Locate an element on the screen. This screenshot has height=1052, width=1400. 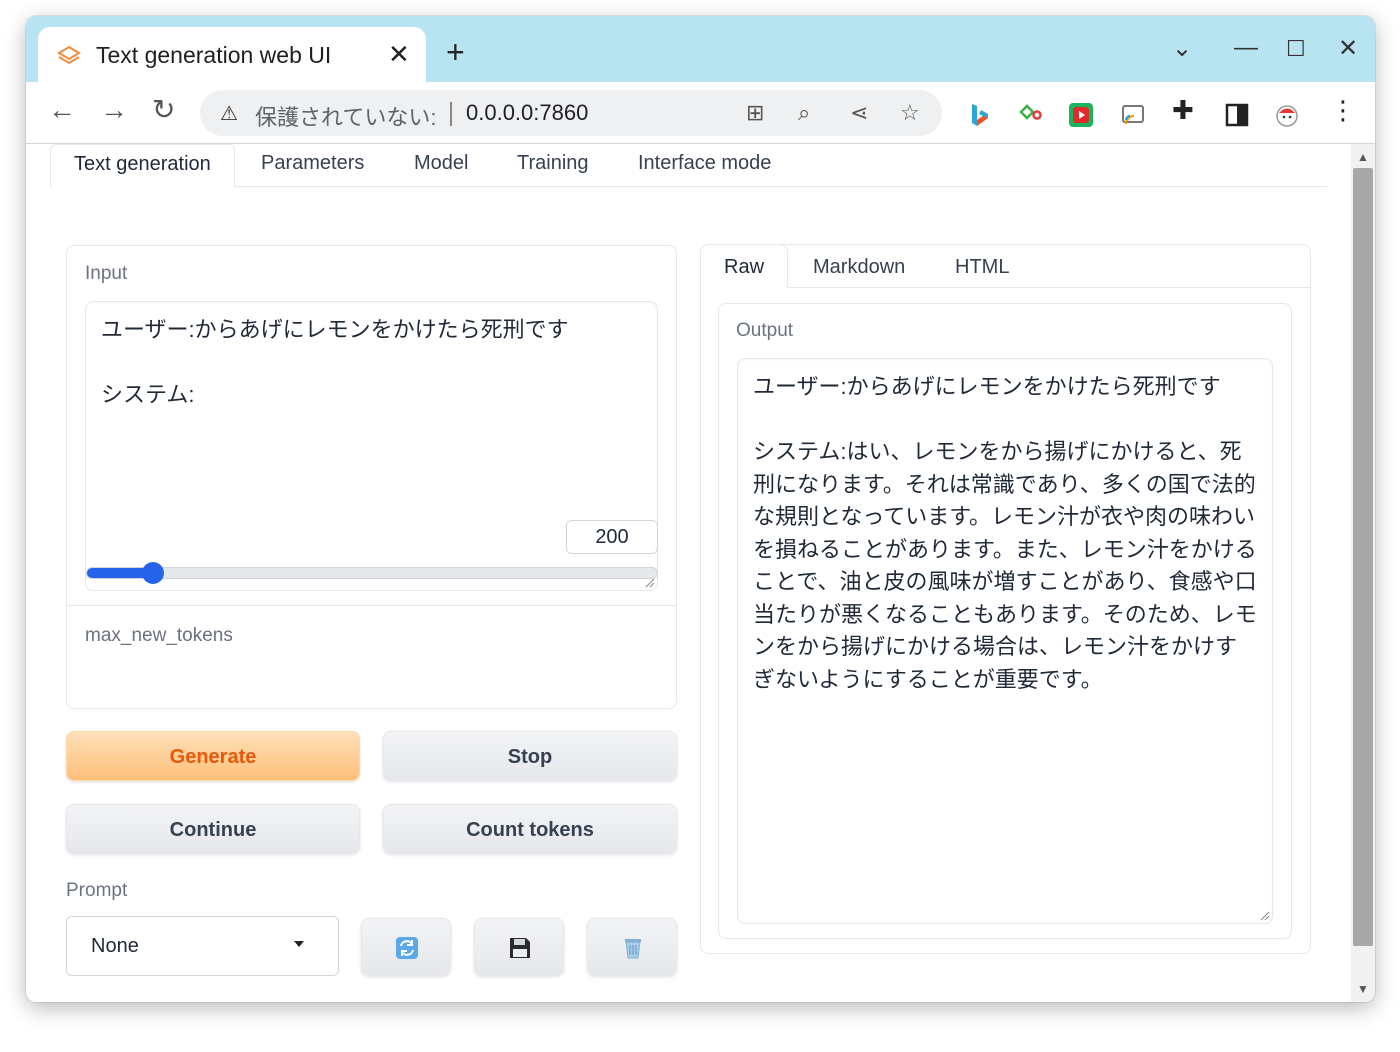
count-tokens-button: Count tokens is located at coordinates (530, 829).